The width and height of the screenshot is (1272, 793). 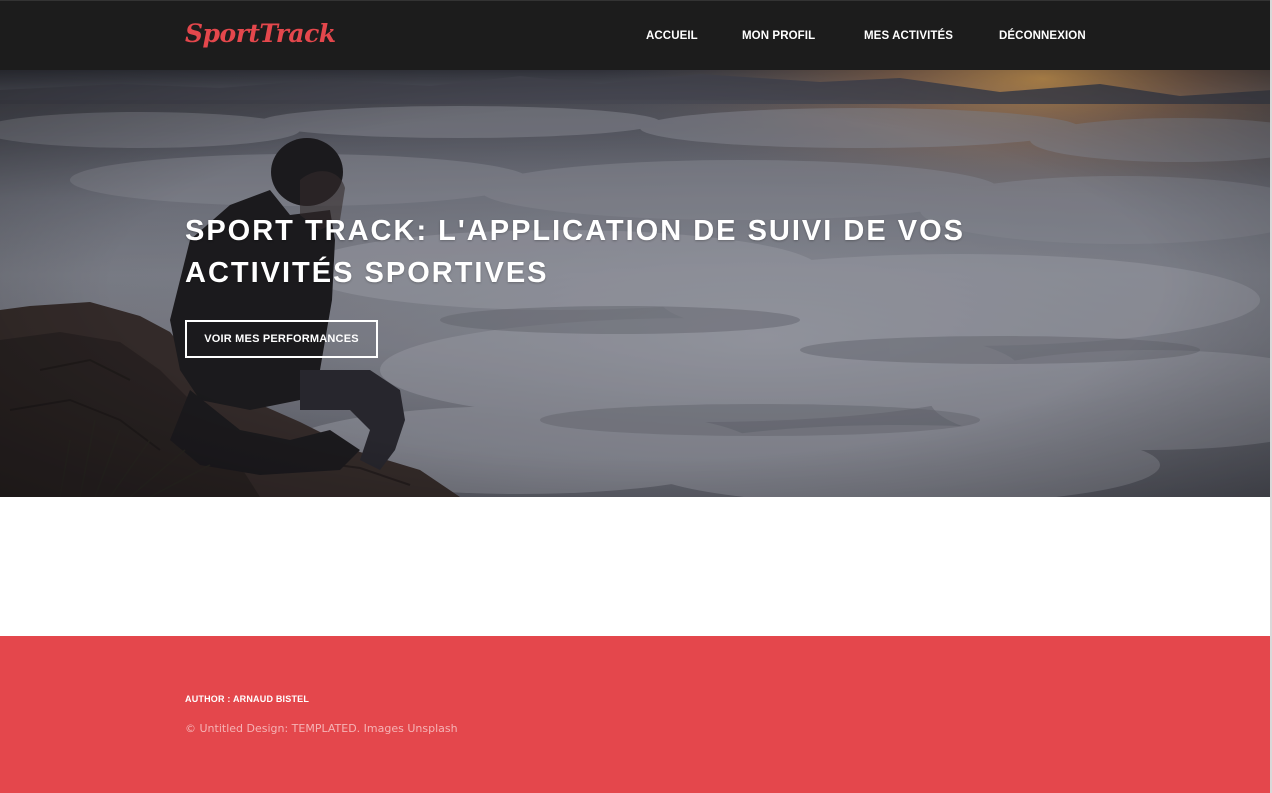 What do you see at coordinates (778, 36) in the screenshot?
I see `nav-mon-profil: MON PROFIL` at bounding box center [778, 36].